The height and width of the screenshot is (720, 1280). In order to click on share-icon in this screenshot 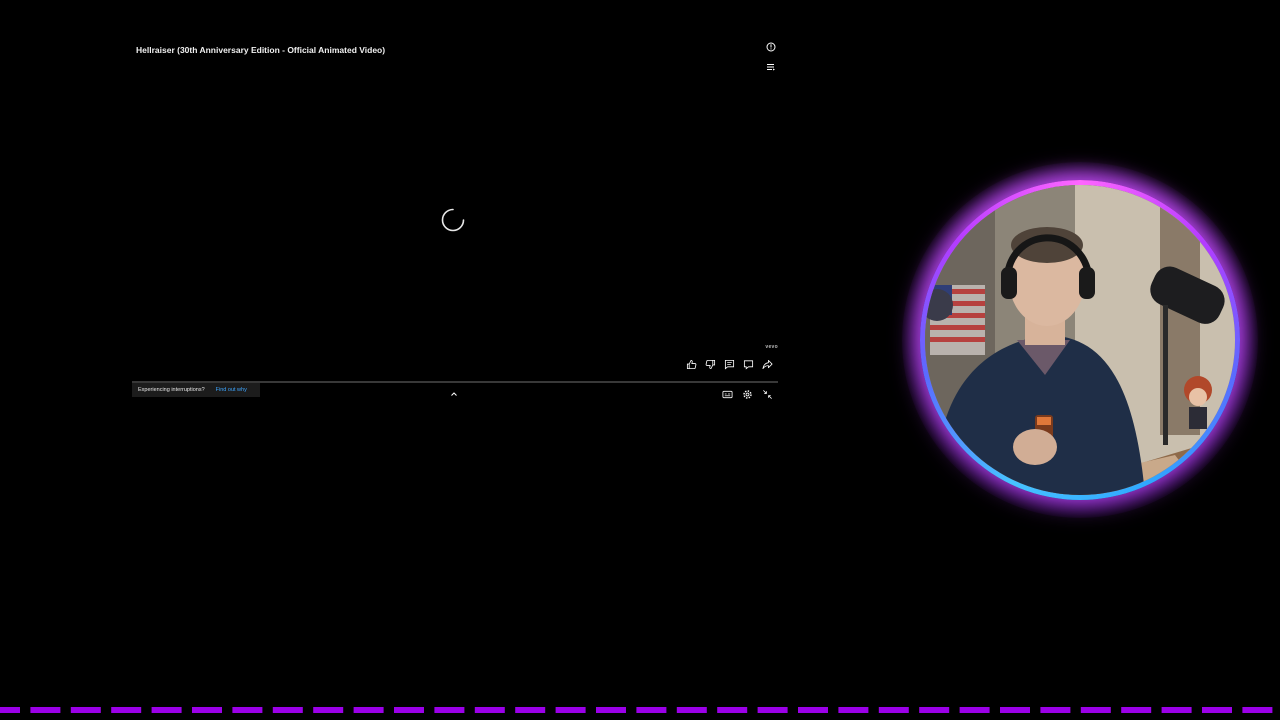, I will do `click(767, 364)`.